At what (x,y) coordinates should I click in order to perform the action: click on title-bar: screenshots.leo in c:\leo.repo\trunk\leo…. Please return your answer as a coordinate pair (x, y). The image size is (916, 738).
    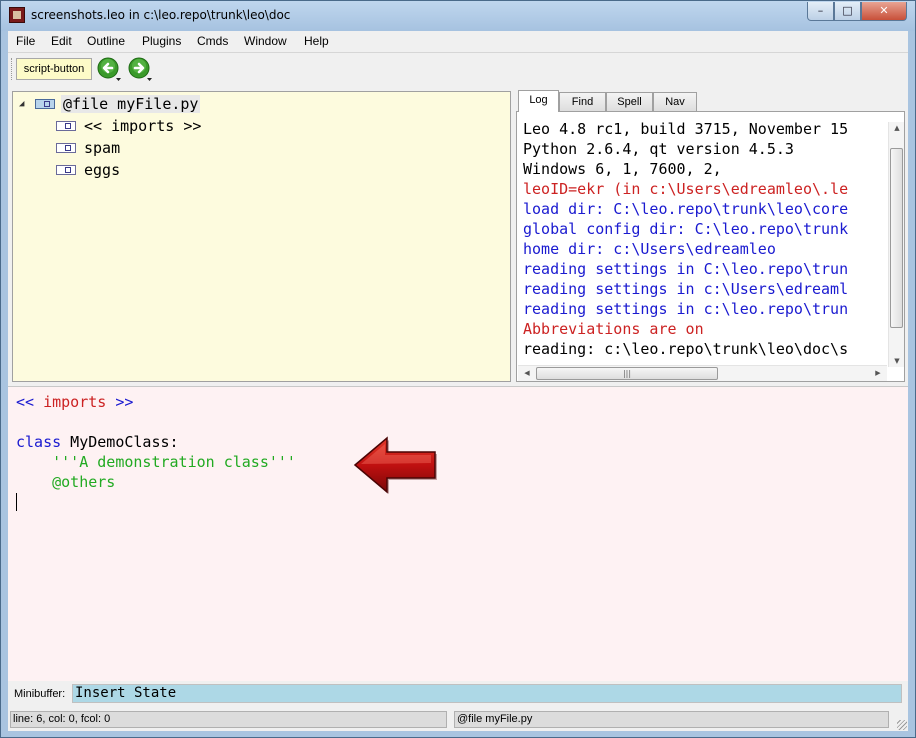
    Looking at the image, I should click on (458, 16).